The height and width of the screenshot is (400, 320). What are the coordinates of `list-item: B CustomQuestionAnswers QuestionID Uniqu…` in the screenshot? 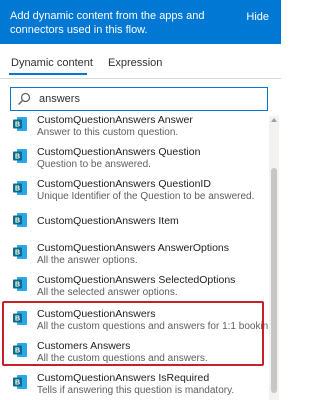 It's located at (134, 191).